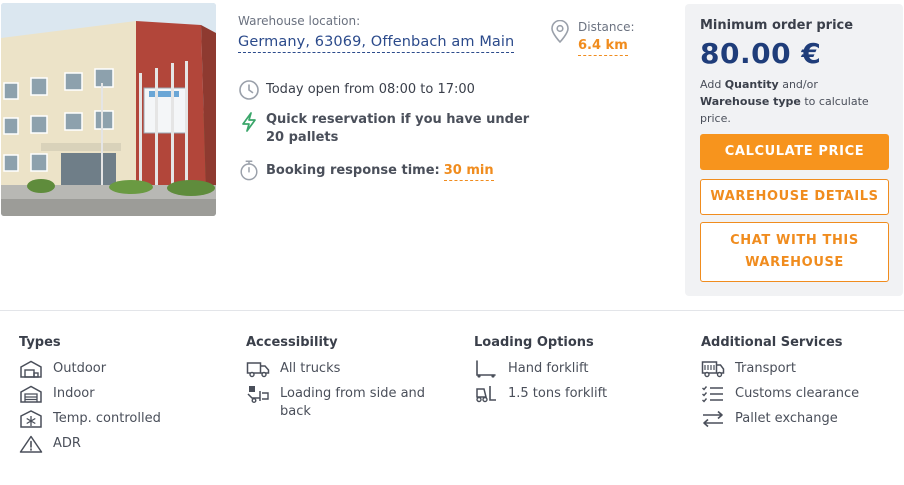 The image size is (904, 485). What do you see at coordinates (794, 252) in the screenshot?
I see `chat-warehouse-button: CHAT WITH THIS WAREHOUSE` at bounding box center [794, 252].